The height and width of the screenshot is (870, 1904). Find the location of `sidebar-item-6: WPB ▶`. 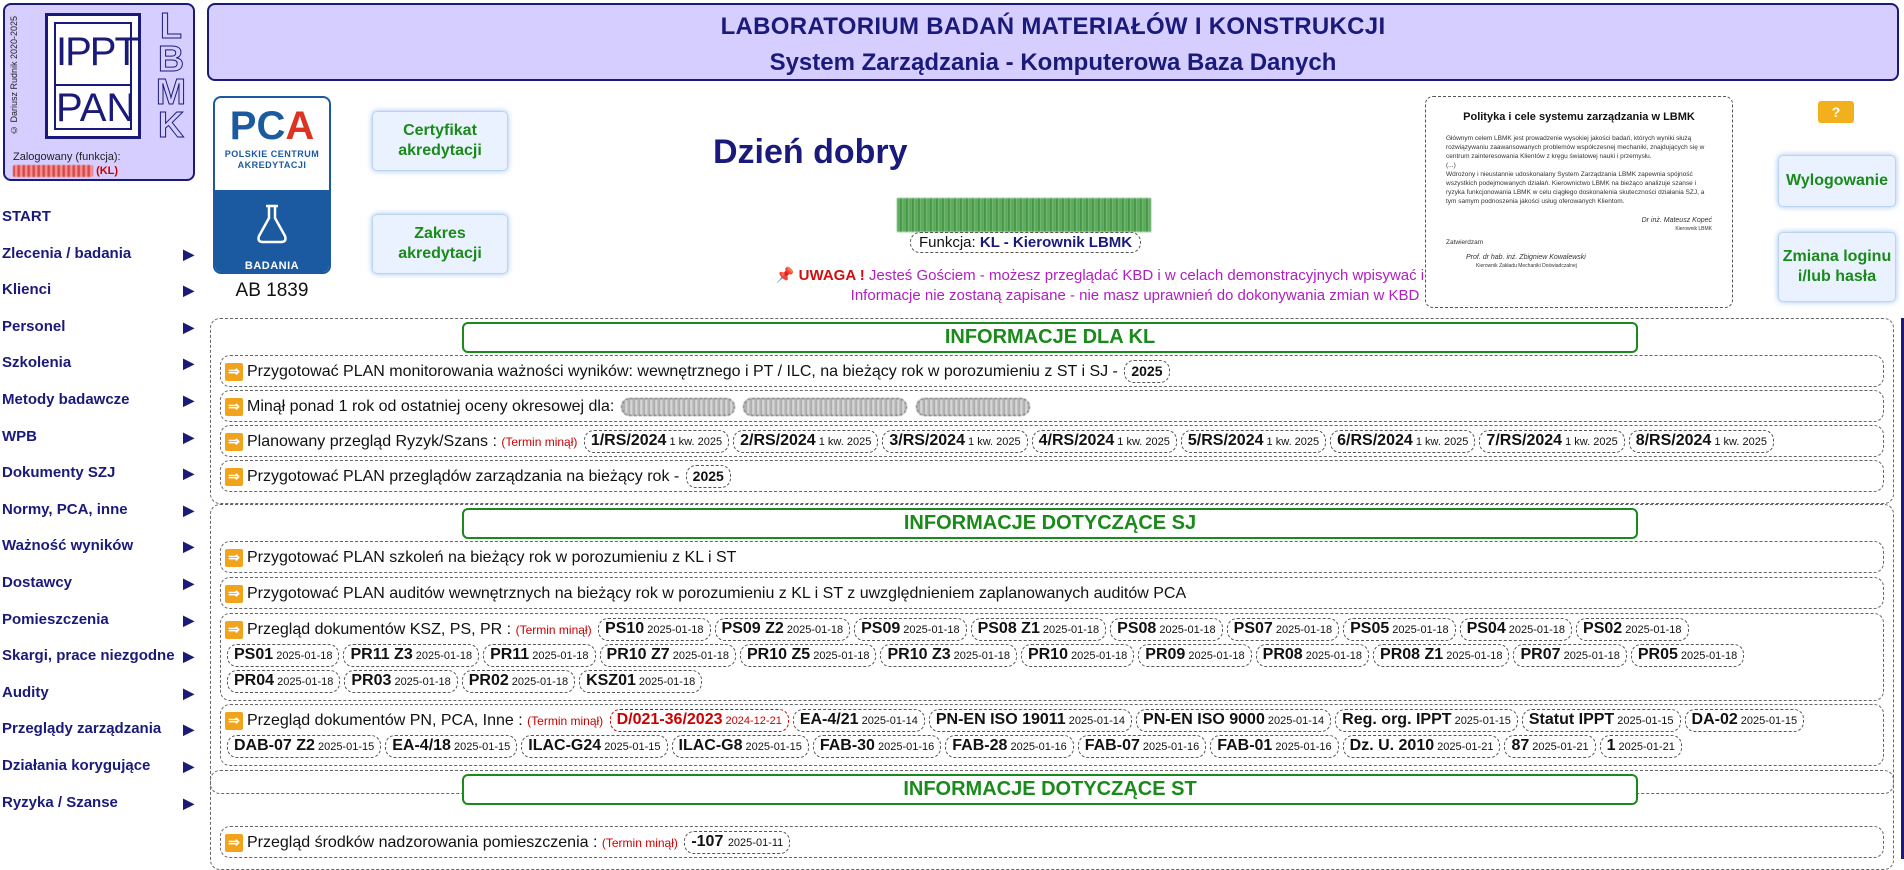

sidebar-item-6: WPB ▶ is located at coordinates (100, 442).